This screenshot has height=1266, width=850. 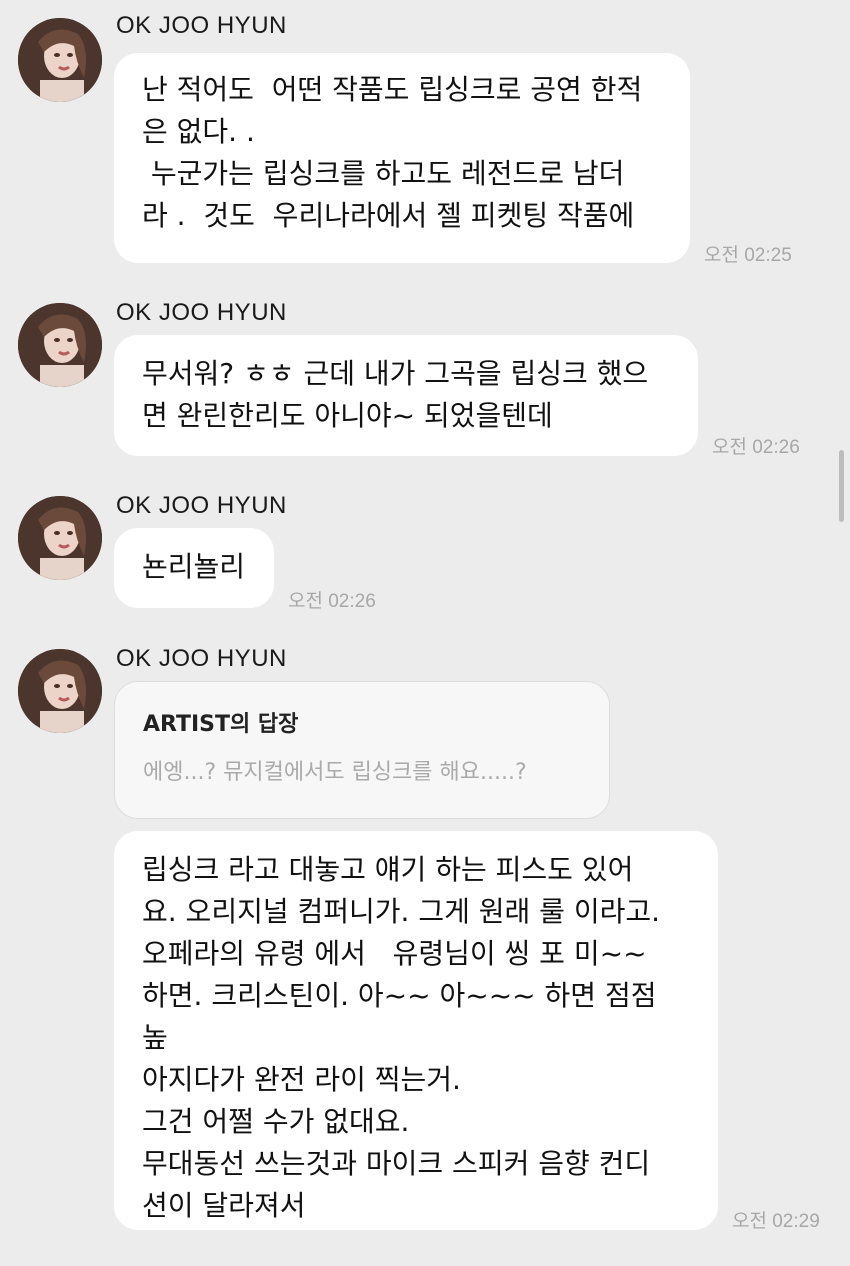 What do you see at coordinates (335, 772) in the screenshot?
I see `reply-text: 에엥...? 뮤지컬에서도 립싱크를 해요.....?` at bounding box center [335, 772].